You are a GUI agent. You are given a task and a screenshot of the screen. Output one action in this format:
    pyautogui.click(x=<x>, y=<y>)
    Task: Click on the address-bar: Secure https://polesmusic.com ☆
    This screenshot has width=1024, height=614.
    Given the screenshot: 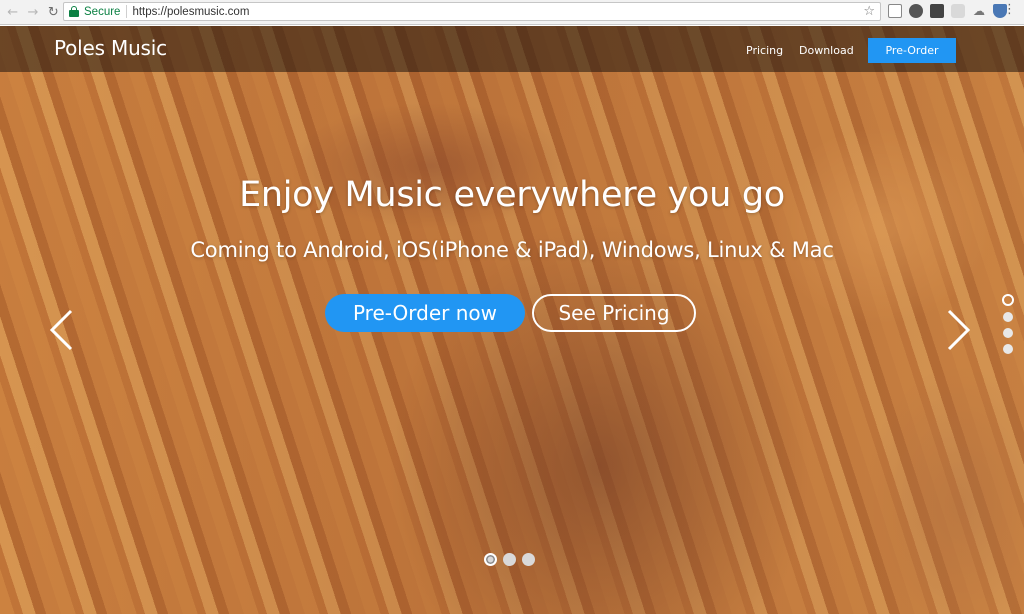 What is the action you would take?
    pyautogui.click(x=472, y=11)
    